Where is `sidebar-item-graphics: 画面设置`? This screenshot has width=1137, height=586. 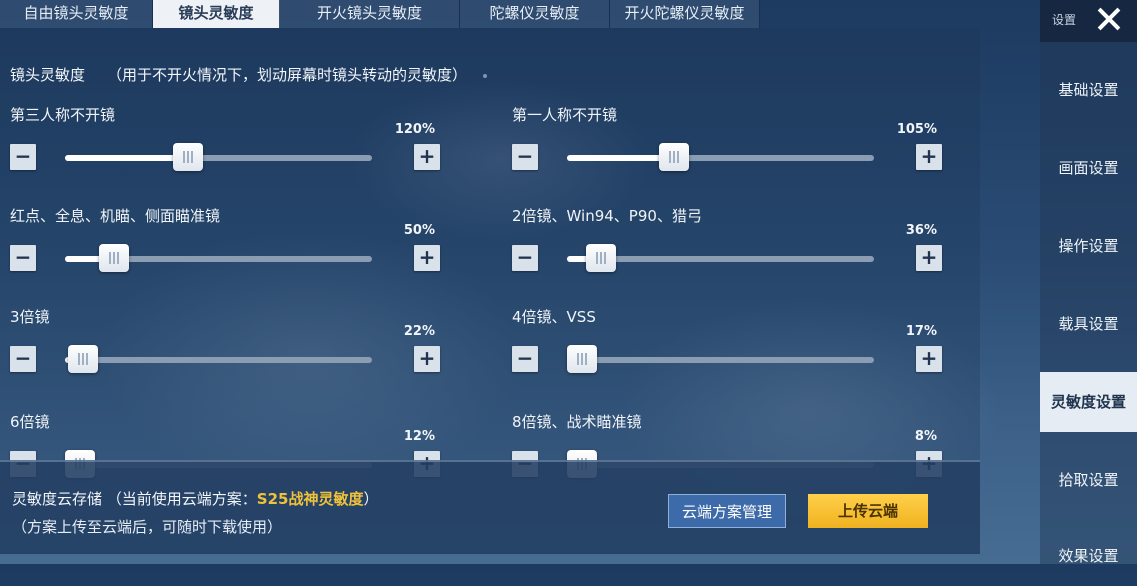
sidebar-item-graphics: 画面设置 is located at coordinates (1088, 168).